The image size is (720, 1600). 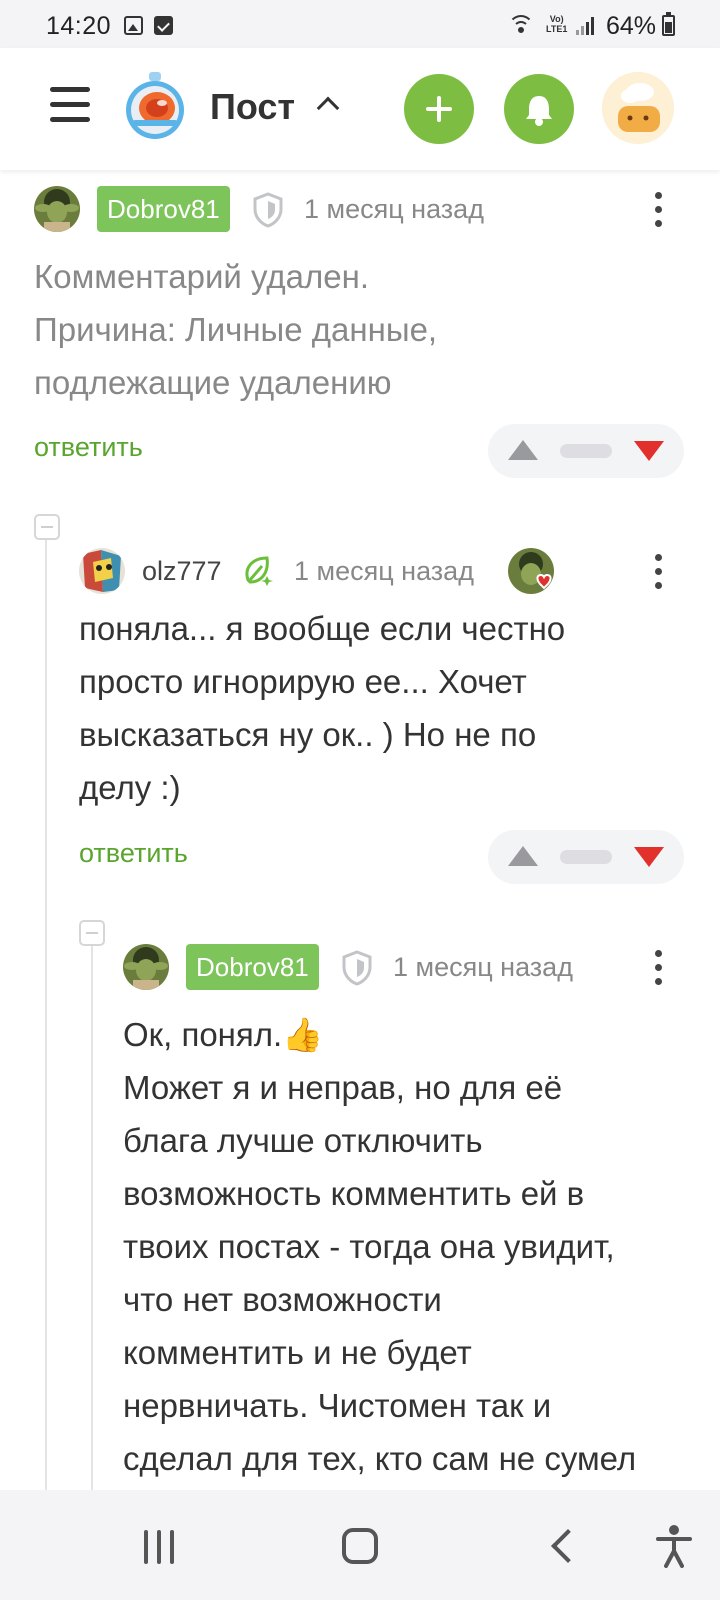 What do you see at coordinates (259, 571) in the screenshot?
I see `leaf-badge-icon` at bounding box center [259, 571].